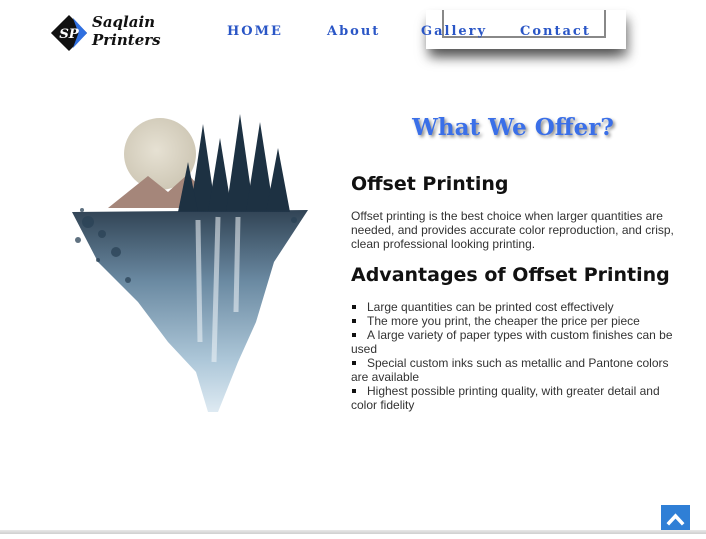 The width and height of the screenshot is (706, 539). Describe the element at coordinates (555, 31) in the screenshot. I see `nav-contact-link: Contact` at that location.